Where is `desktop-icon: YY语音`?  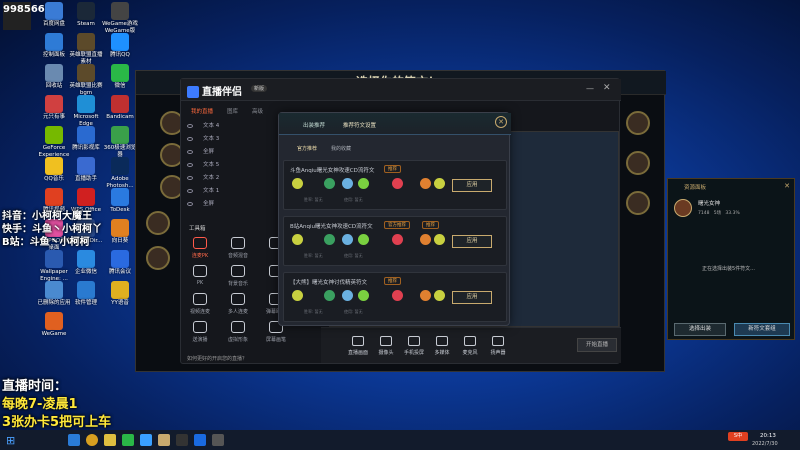
desktop-icon: YY语音 is located at coordinates (120, 294).